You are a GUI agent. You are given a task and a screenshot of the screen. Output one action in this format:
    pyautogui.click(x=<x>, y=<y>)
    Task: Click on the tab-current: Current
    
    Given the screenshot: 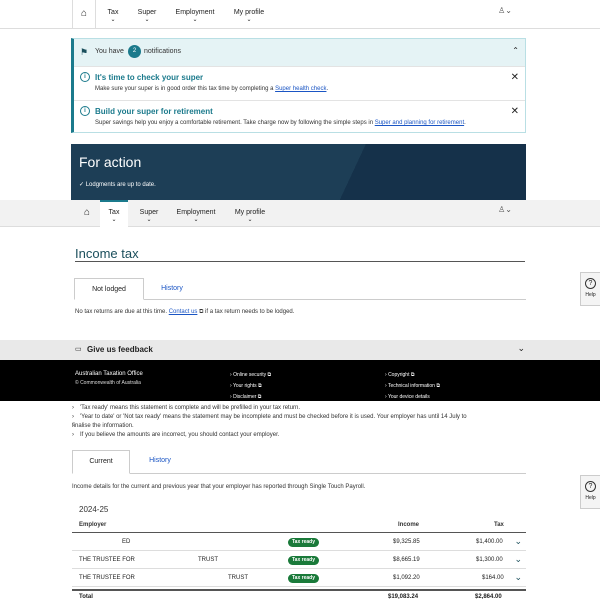 What is the action you would take?
    pyautogui.click(x=101, y=462)
    